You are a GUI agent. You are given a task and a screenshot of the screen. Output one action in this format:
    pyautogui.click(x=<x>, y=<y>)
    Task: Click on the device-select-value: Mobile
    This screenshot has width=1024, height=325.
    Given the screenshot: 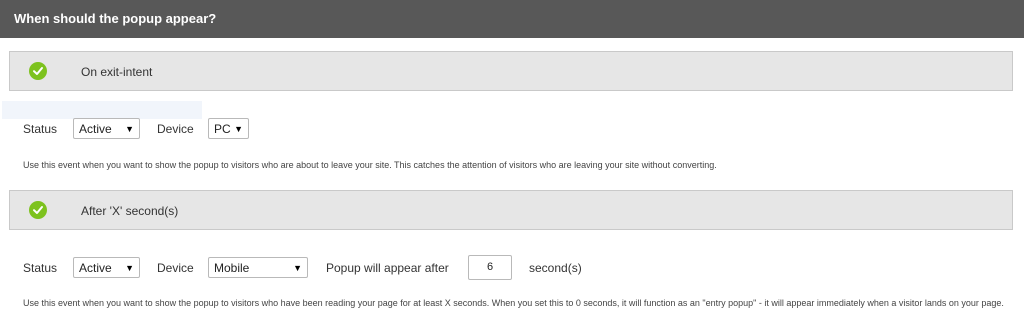 What is the action you would take?
    pyautogui.click(x=232, y=268)
    